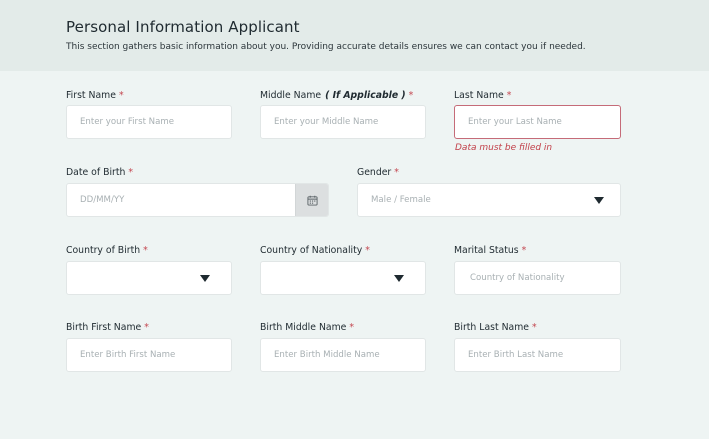 The image size is (709, 439). Describe the element at coordinates (149, 278) in the screenshot. I see `country-of-birth-select` at that location.